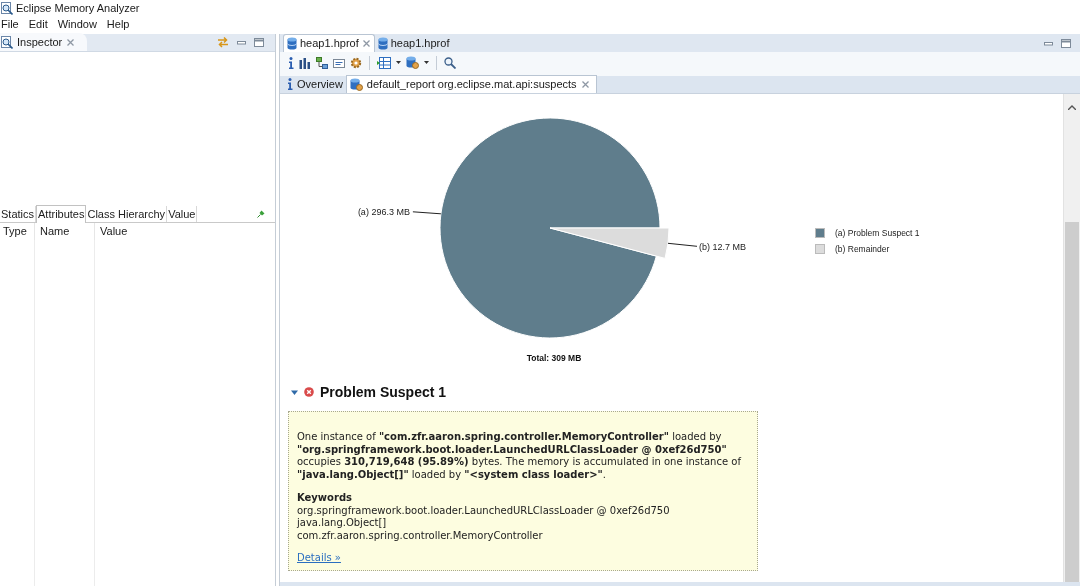  What do you see at coordinates (520, 456) in the screenshot?
I see `suspect-description: One instance of "com.zfr.aaron.spring.controller.MemoryController" loaded by "org.springframework.boot.loader.LaunchedURLClassLoader @ 0xef26d750" occupies 310,719,648 (95.89%) bytes. The memory is accumulated in one instance of "java.lang.Object[]" loaded by "<system class loader>".` at bounding box center [520, 456].